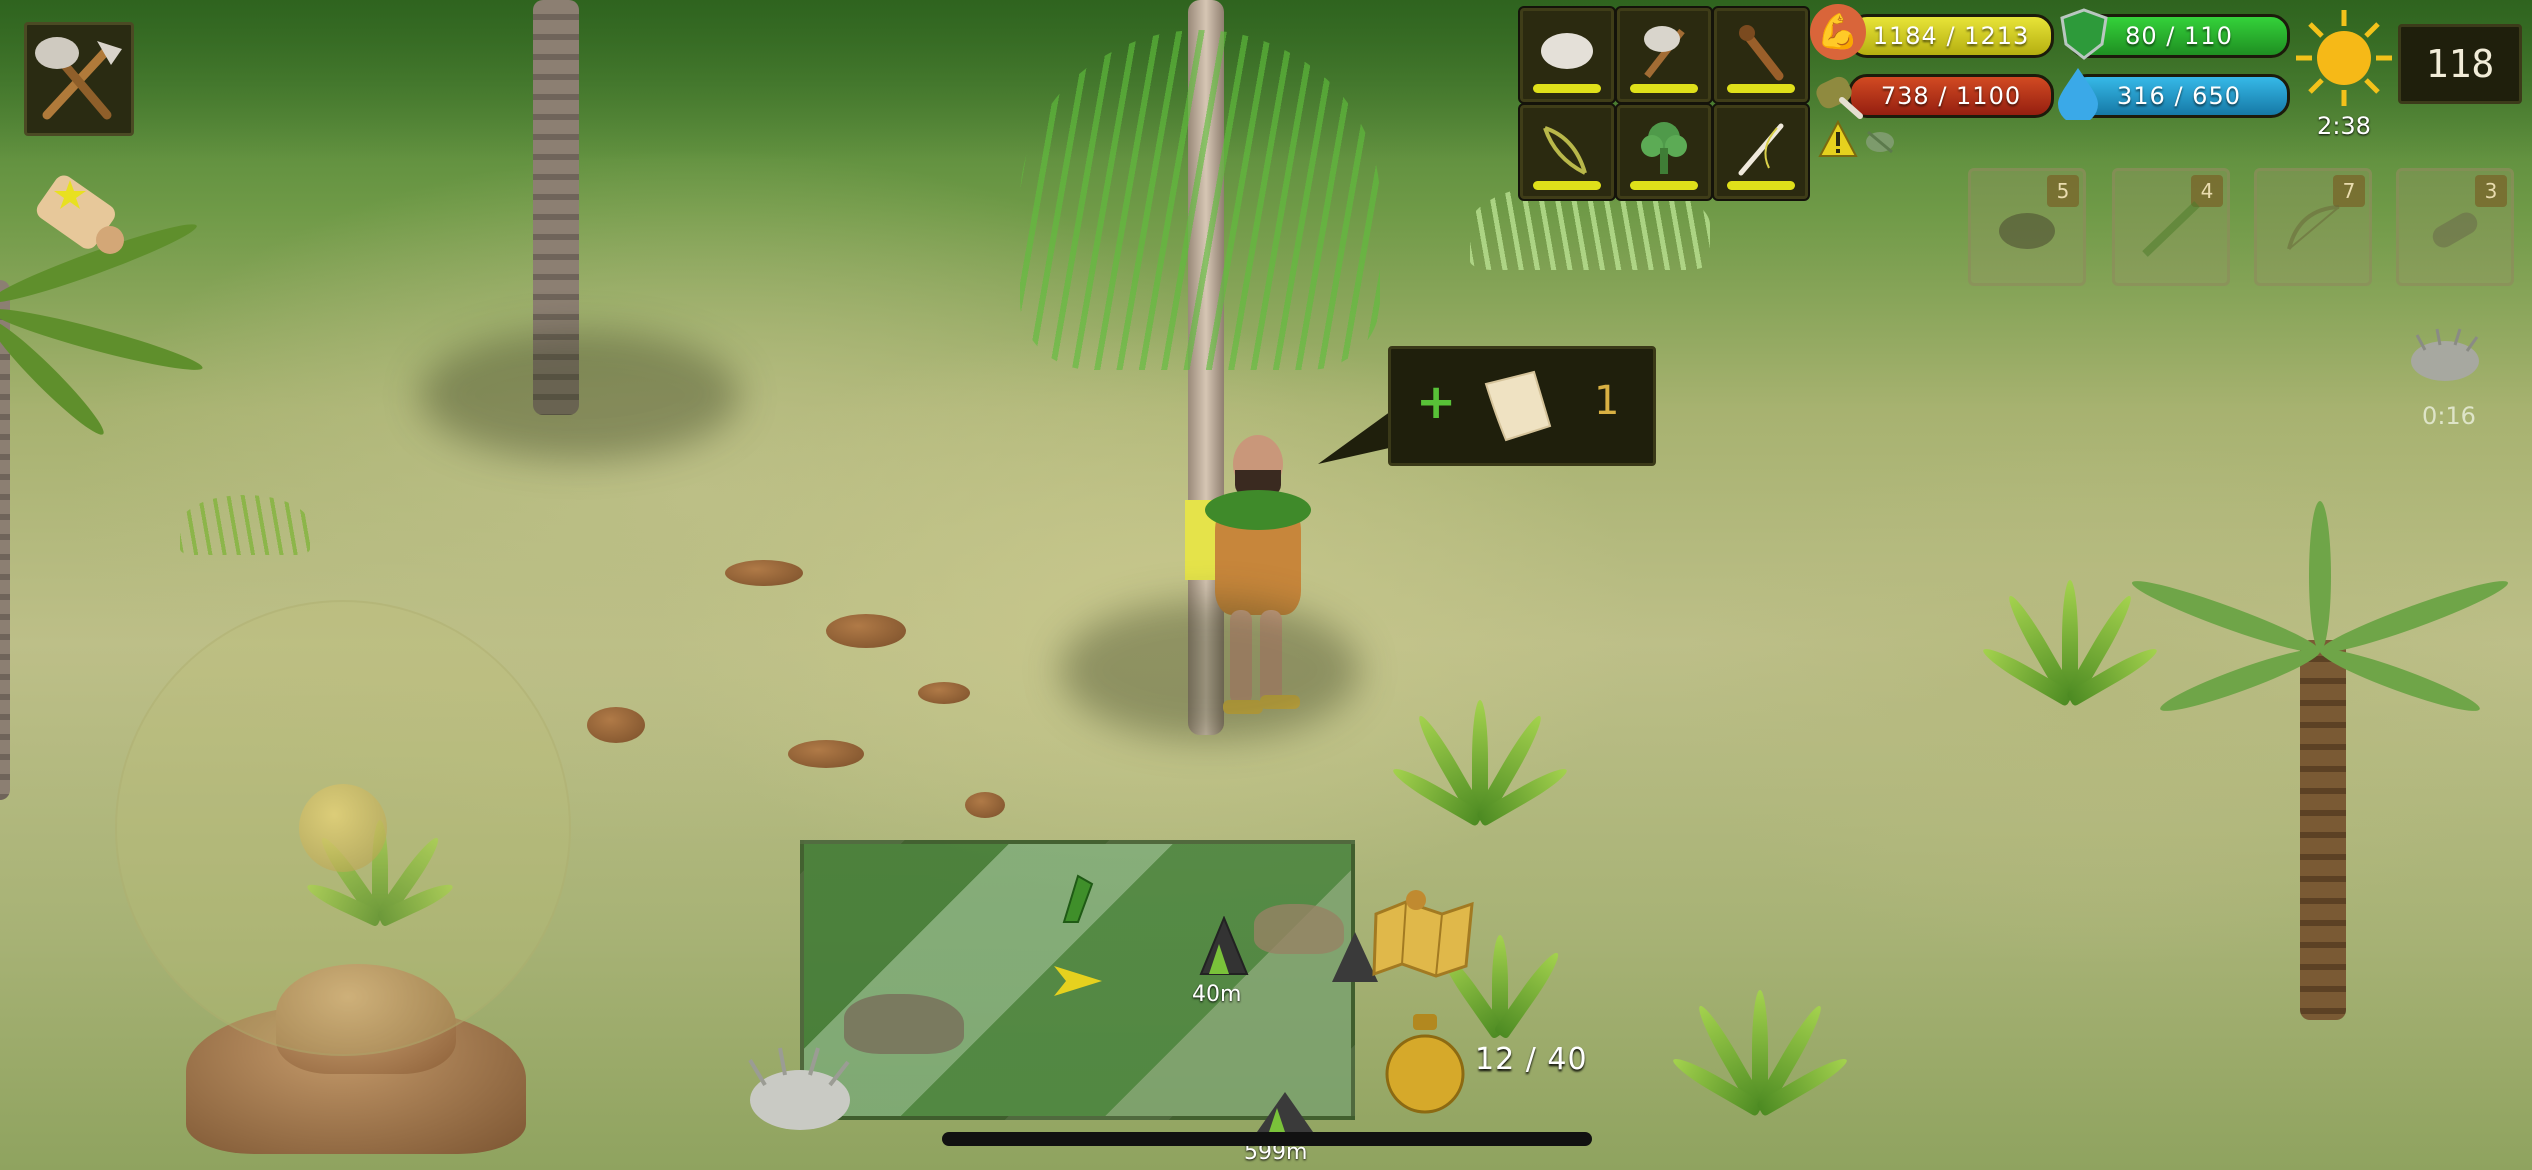 The image size is (2532, 1170). I want to click on minimap: 40m, so click(1077, 980).